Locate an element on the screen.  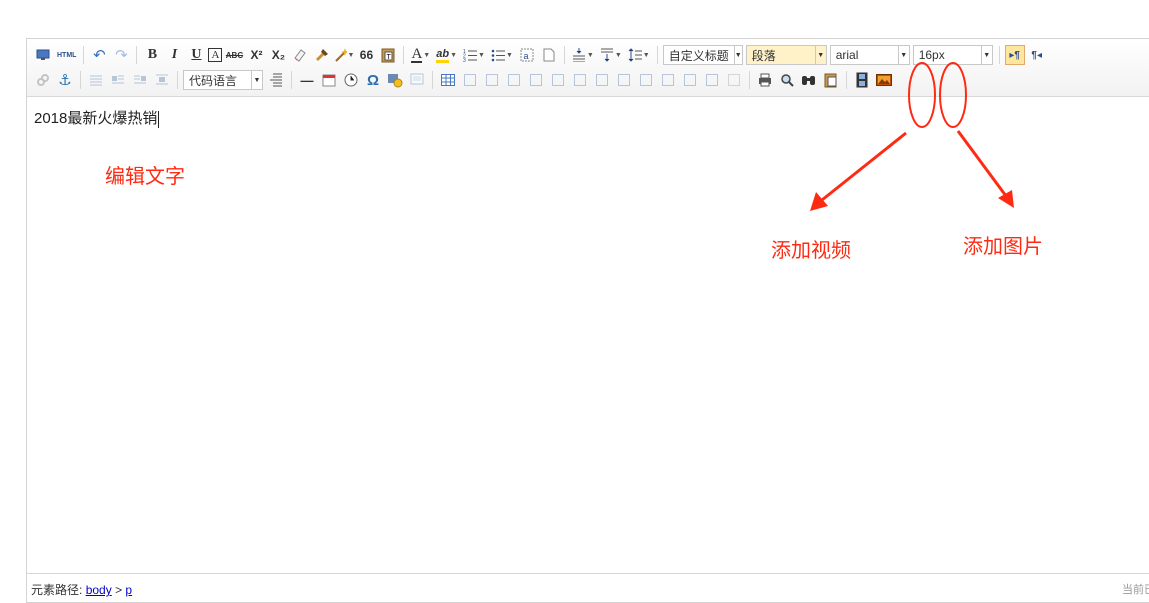
editor-content-area: 2018最新火爆热销 is located at coordinates (97, 117).